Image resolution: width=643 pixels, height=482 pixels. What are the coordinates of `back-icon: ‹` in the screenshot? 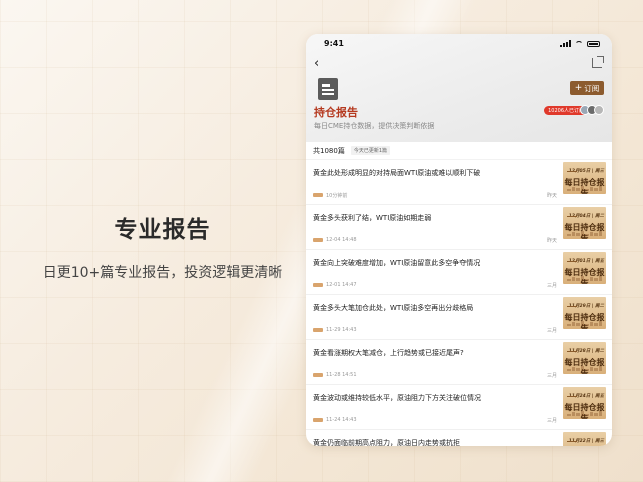 It's located at (320, 63).